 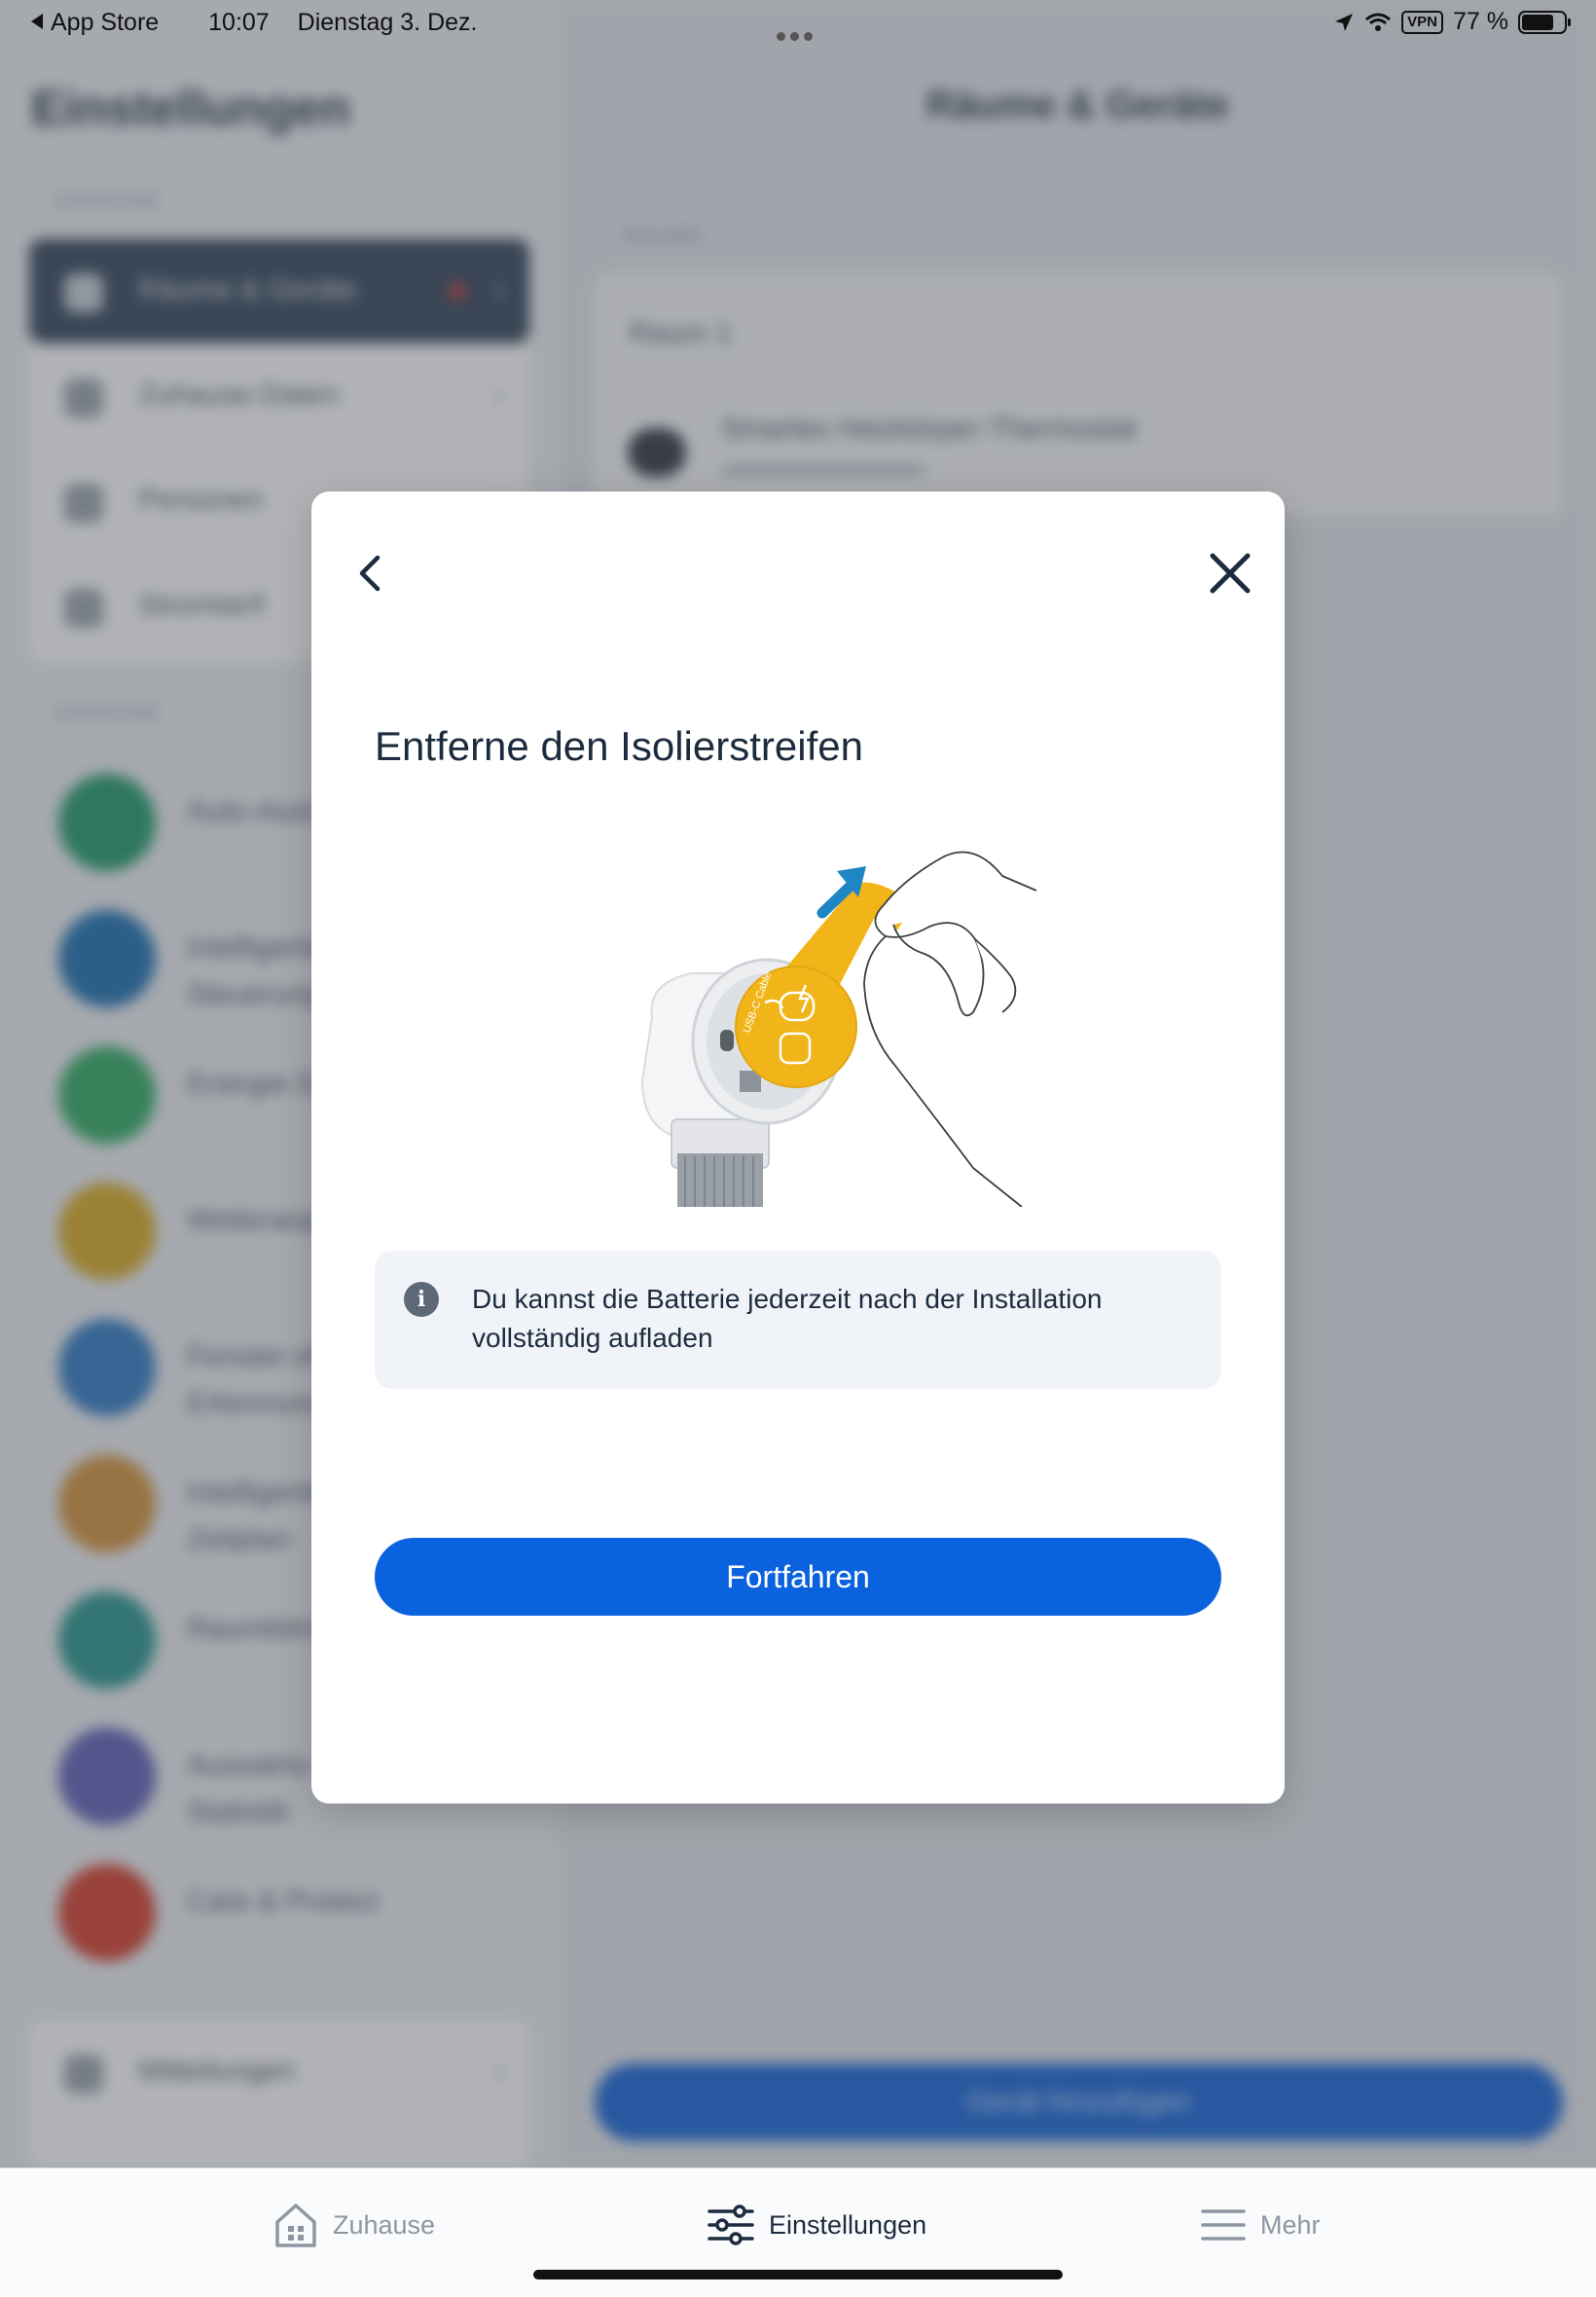 What do you see at coordinates (1379, 22) in the screenshot?
I see `wifi-icon` at bounding box center [1379, 22].